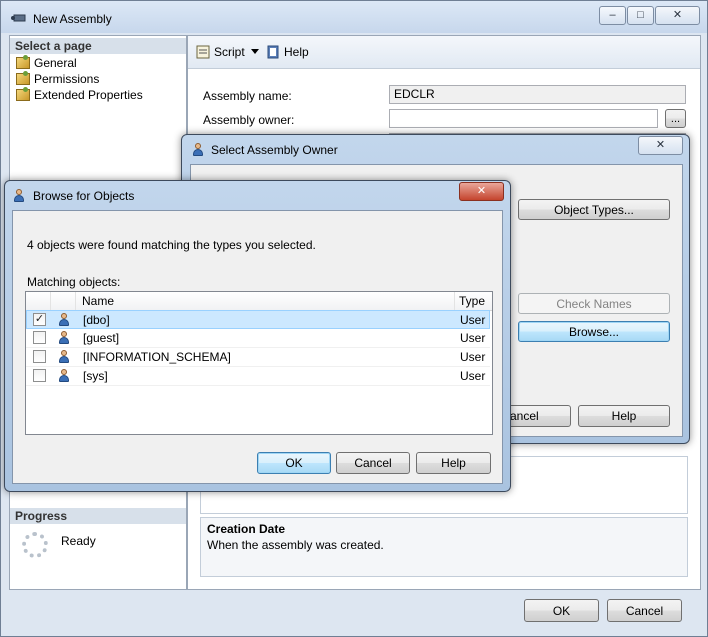 The width and height of the screenshot is (708, 637). What do you see at coordinates (274, 150) in the screenshot?
I see `select-owner-title: Select Assembly Owner` at bounding box center [274, 150].